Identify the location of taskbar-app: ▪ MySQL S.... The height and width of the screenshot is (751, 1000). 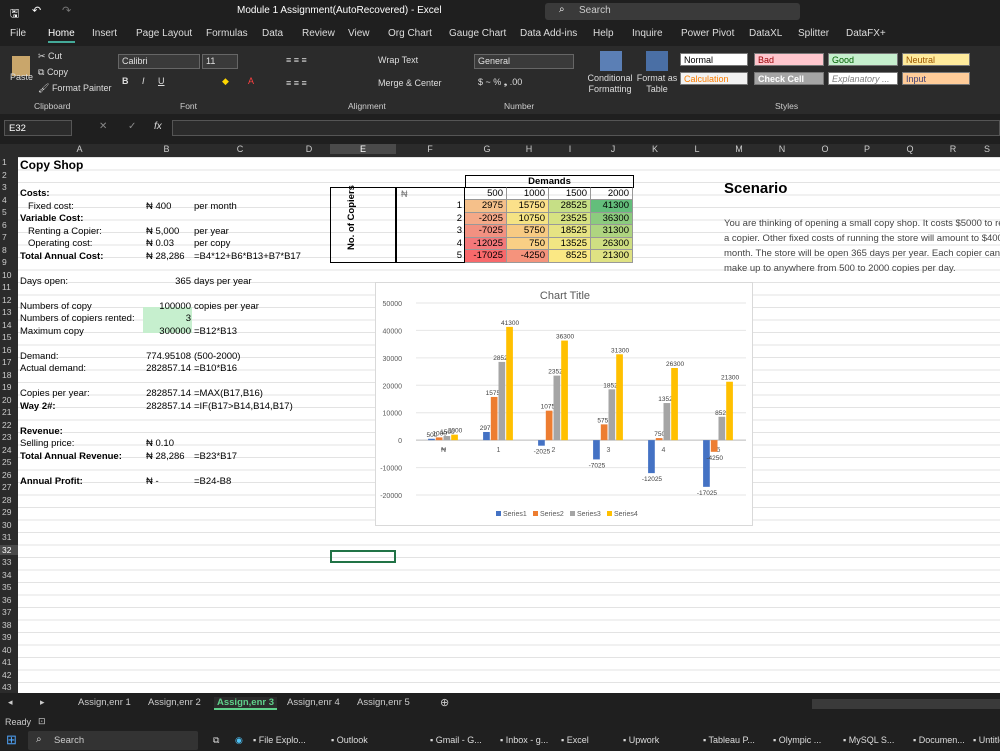
(868, 740).